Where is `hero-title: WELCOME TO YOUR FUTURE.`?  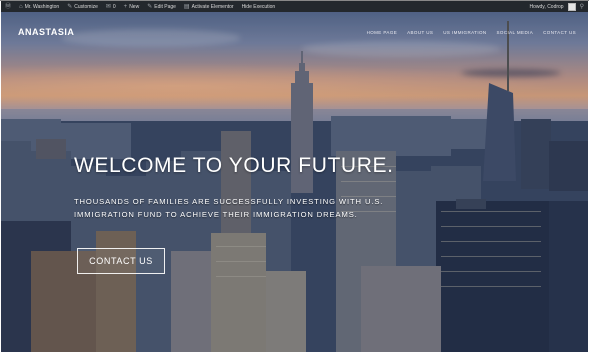
hero-title: WELCOME TO YOUR FUTURE. is located at coordinates (234, 165).